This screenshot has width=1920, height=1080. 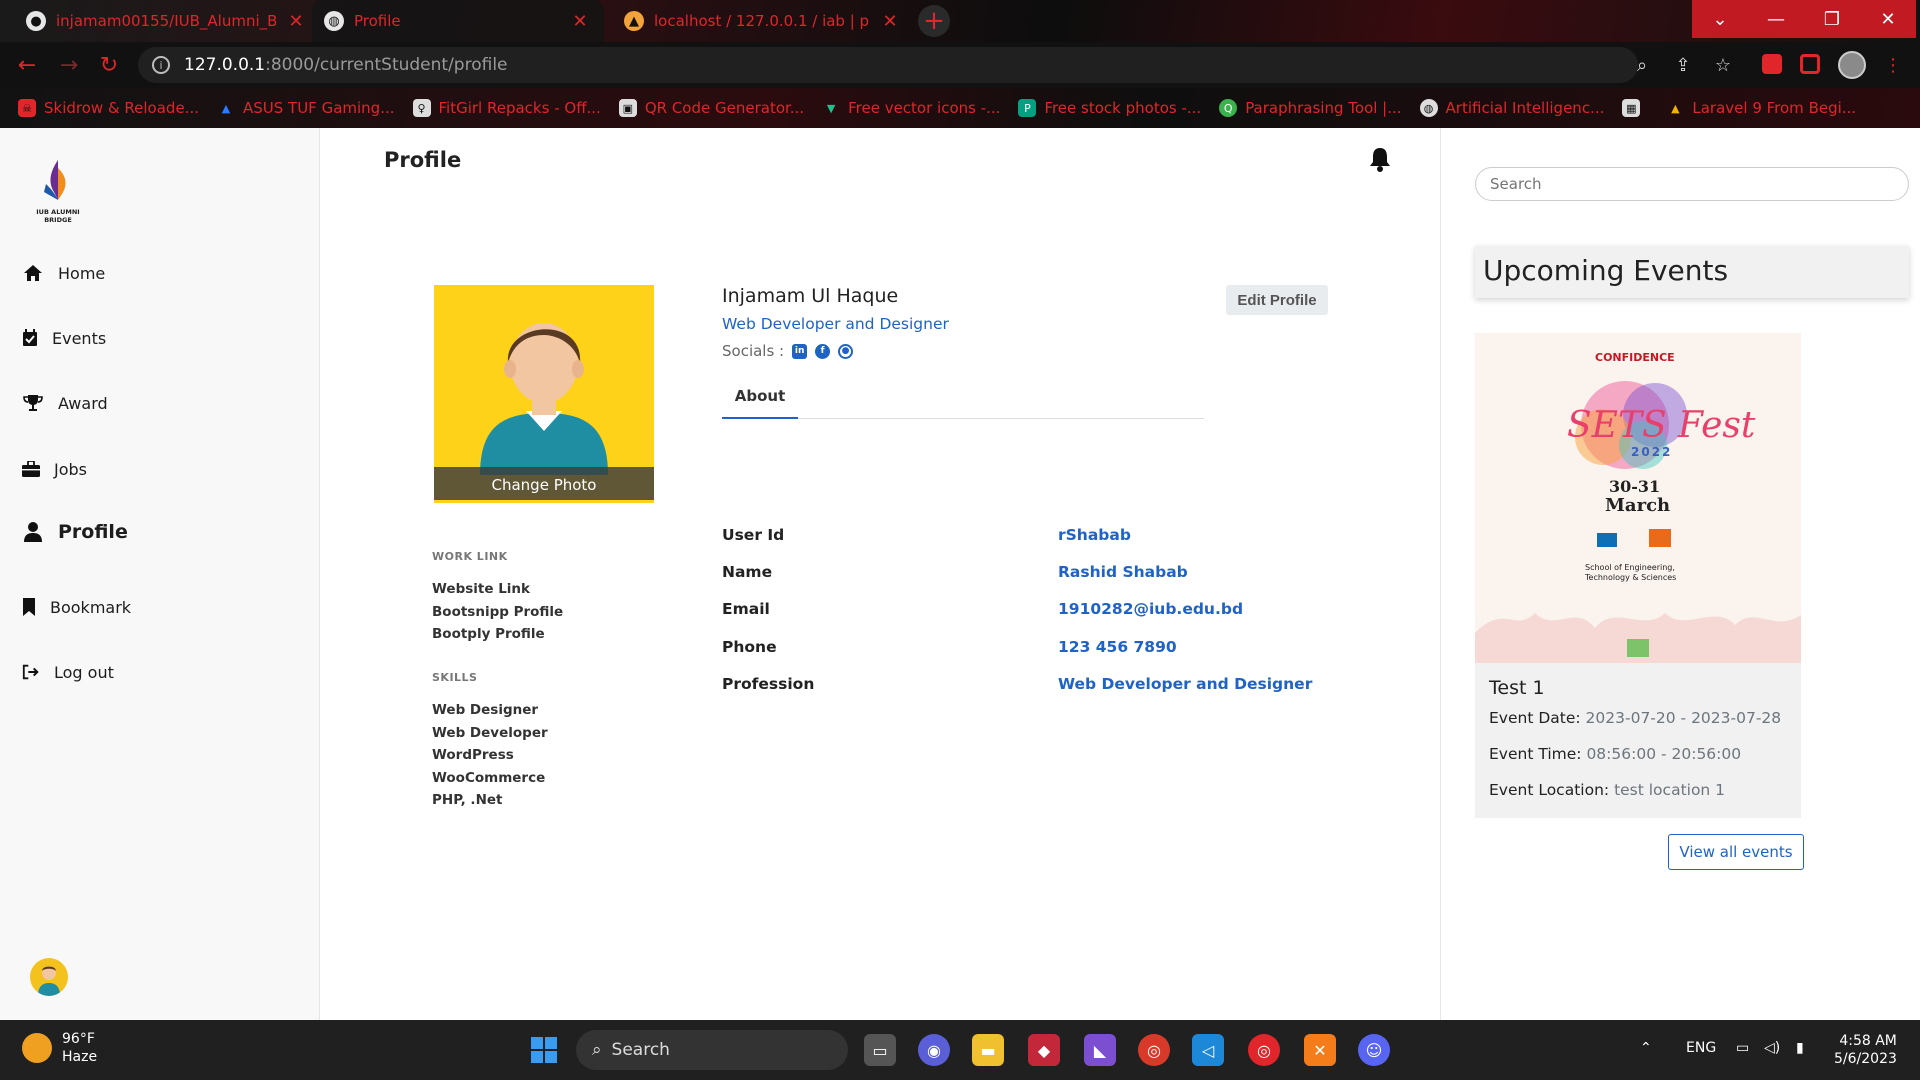 What do you see at coordinates (1642, 65) in the screenshot?
I see `zoom-icon: ⌕` at bounding box center [1642, 65].